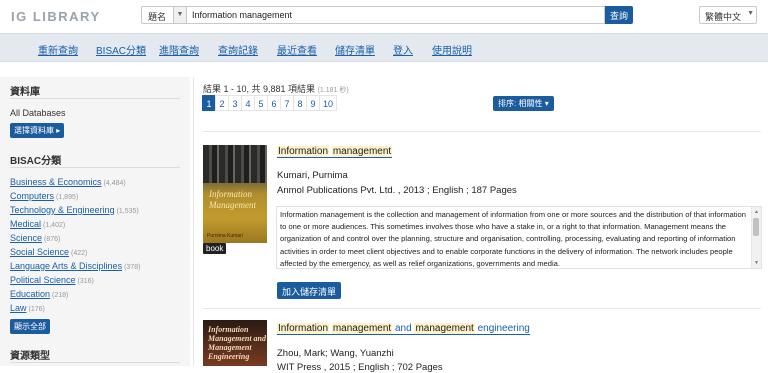 The height and width of the screenshot is (373, 768). Describe the element at coordinates (58, 130) in the screenshot. I see `caret-right-icon: ▸` at that location.